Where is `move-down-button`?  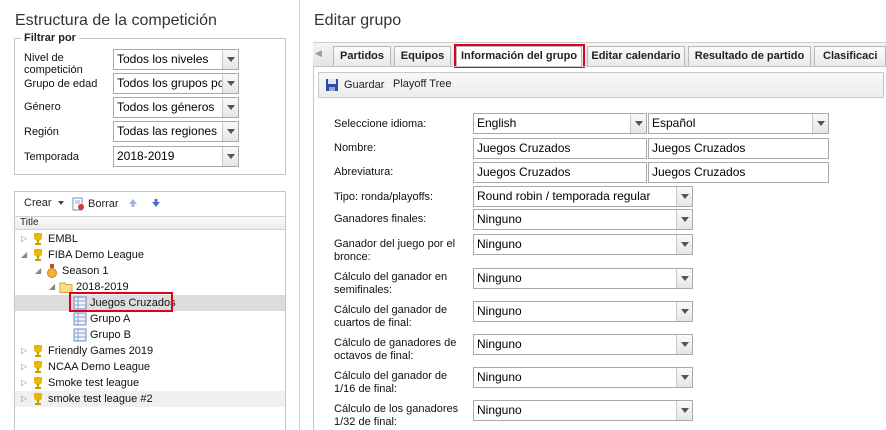
move-down-button is located at coordinates (156, 203).